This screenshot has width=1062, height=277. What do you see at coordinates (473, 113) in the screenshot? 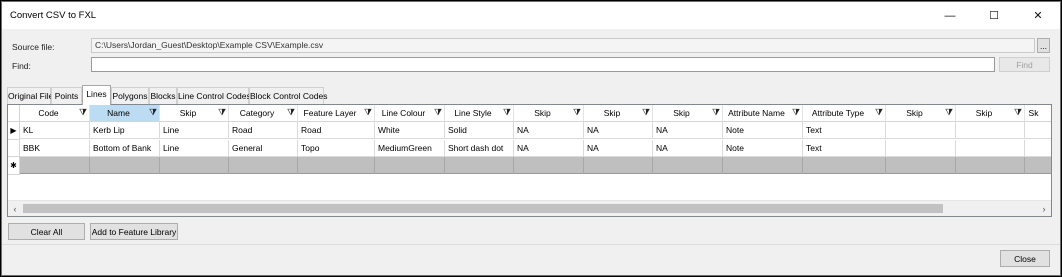
I see `column-header-label: Line Style` at bounding box center [473, 113].